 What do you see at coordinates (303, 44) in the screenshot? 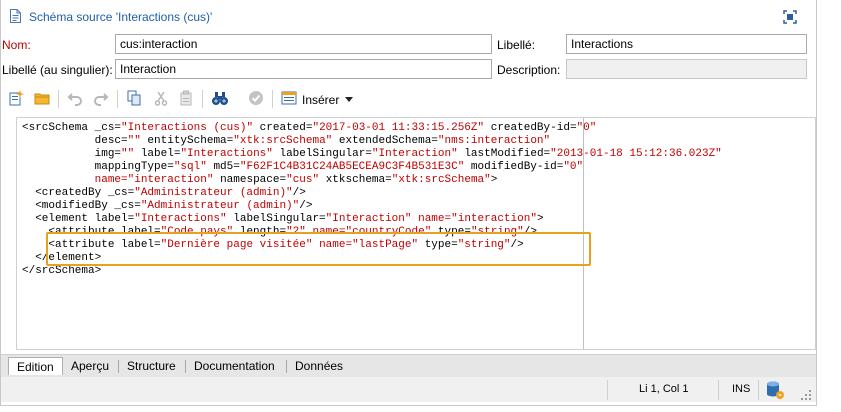
I see `name-field: cus:interaction` at bounding box center [303, 44].